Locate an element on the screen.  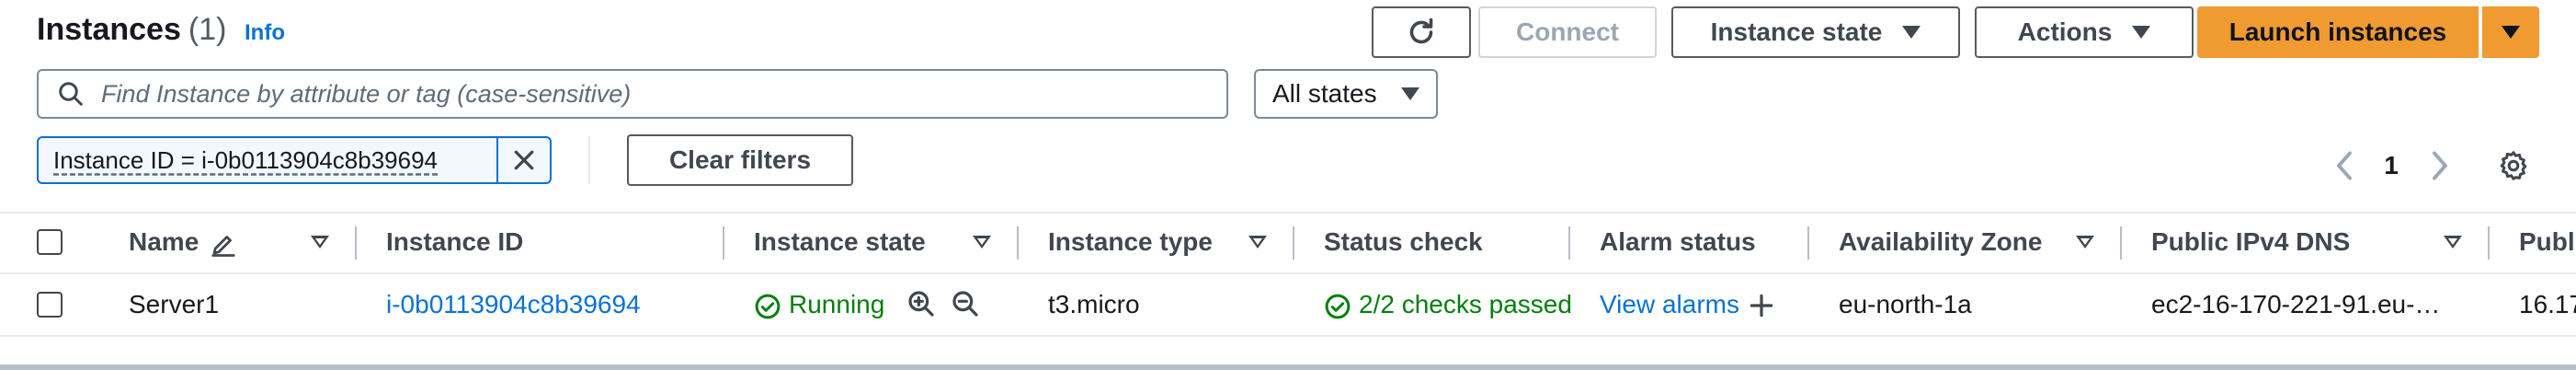
horizontal-scrollbar is located at coordinates (1288, 367).